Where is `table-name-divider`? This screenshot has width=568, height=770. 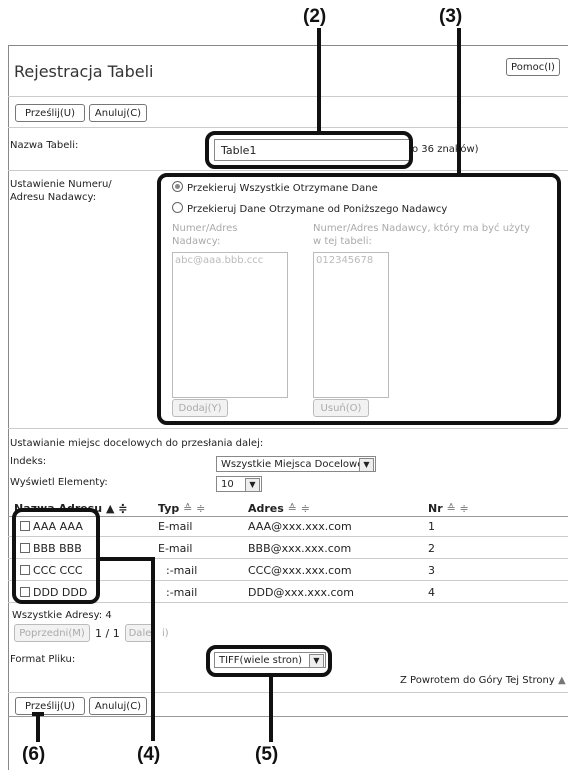 table-name-divider is located at coordinates (288, 170).